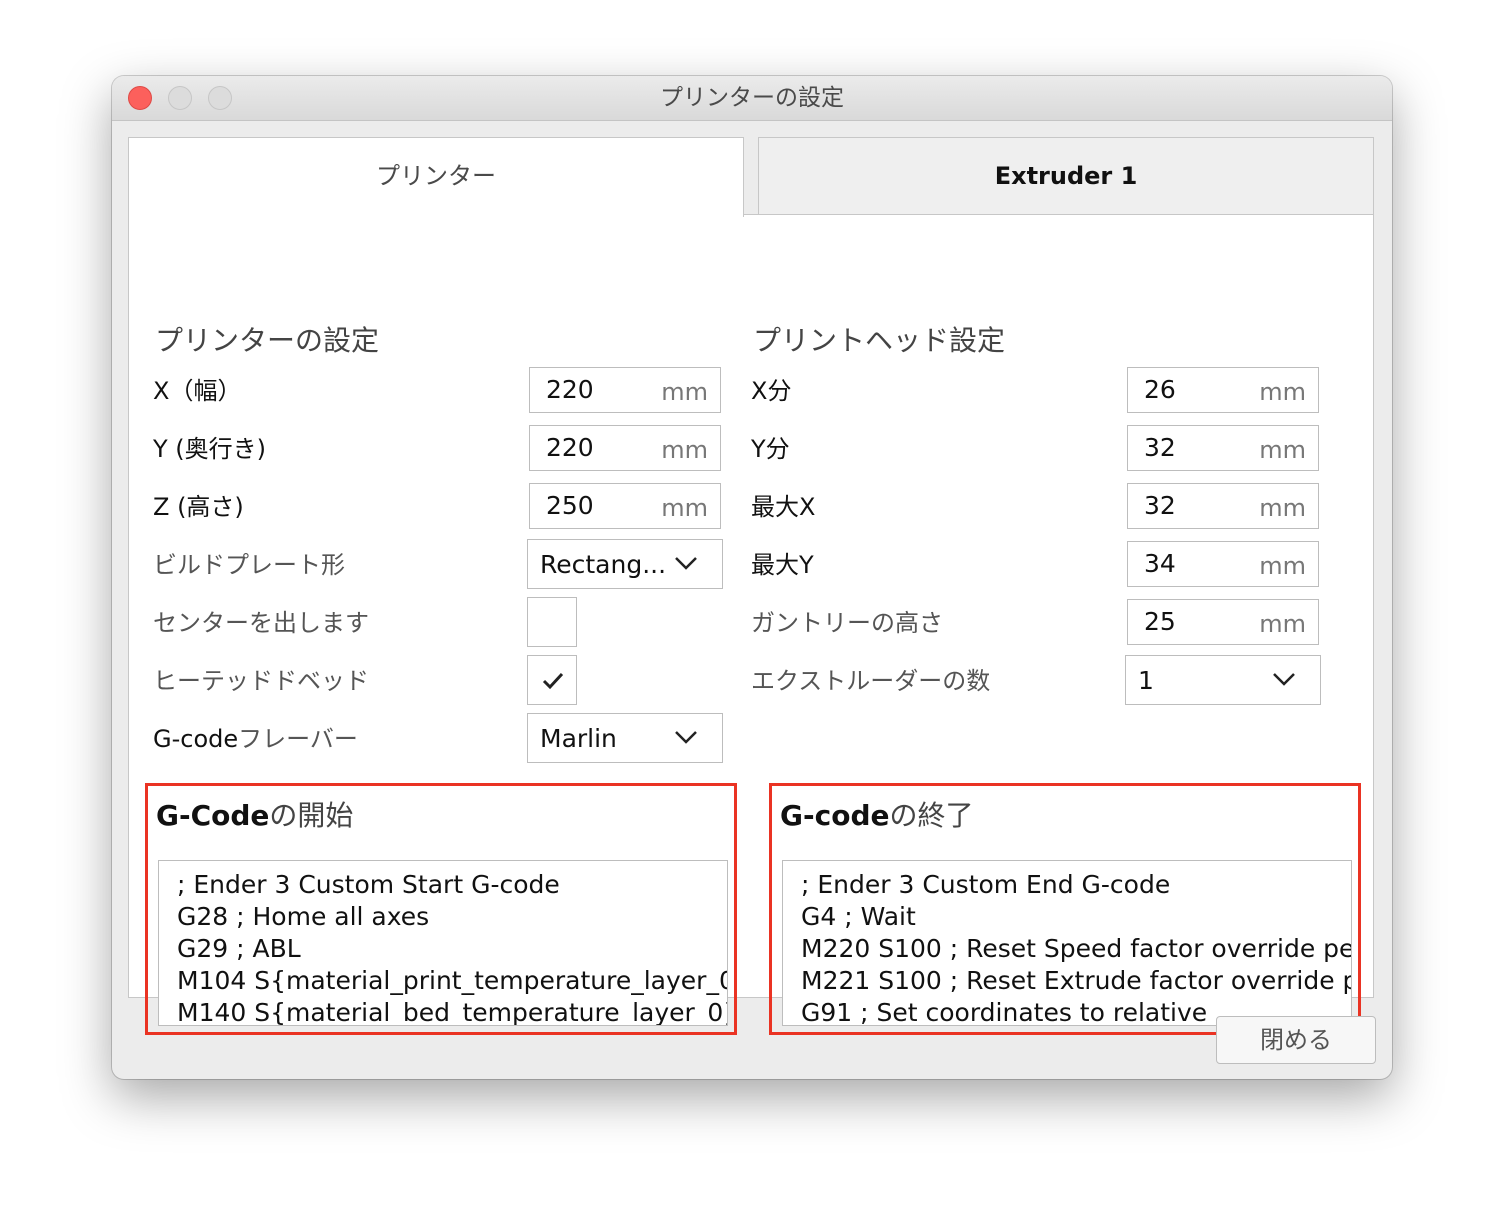  I want to click on gcode-flavor-select: Marlin, so click(625, 738).